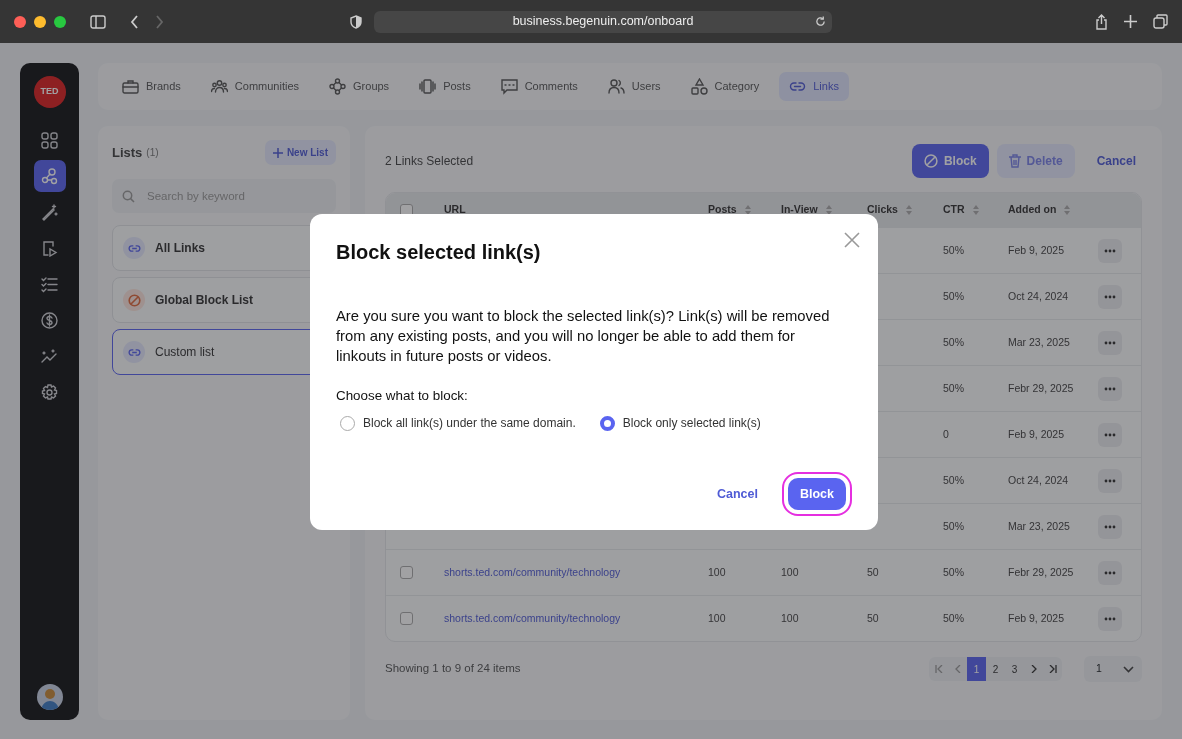  Describe the element at coordinates (814, 86) in the screenshot. I see `nav-tab: Links` at that location.